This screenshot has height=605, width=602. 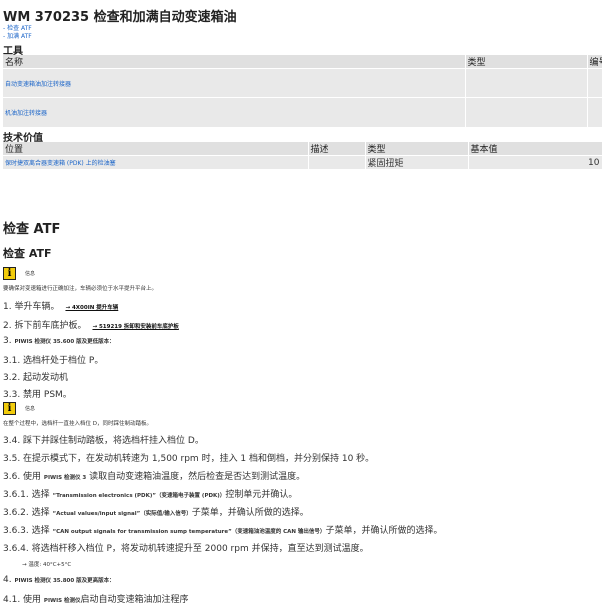 I want to click on torque-type: 紧固扭矩, so click(x=417, y=162).